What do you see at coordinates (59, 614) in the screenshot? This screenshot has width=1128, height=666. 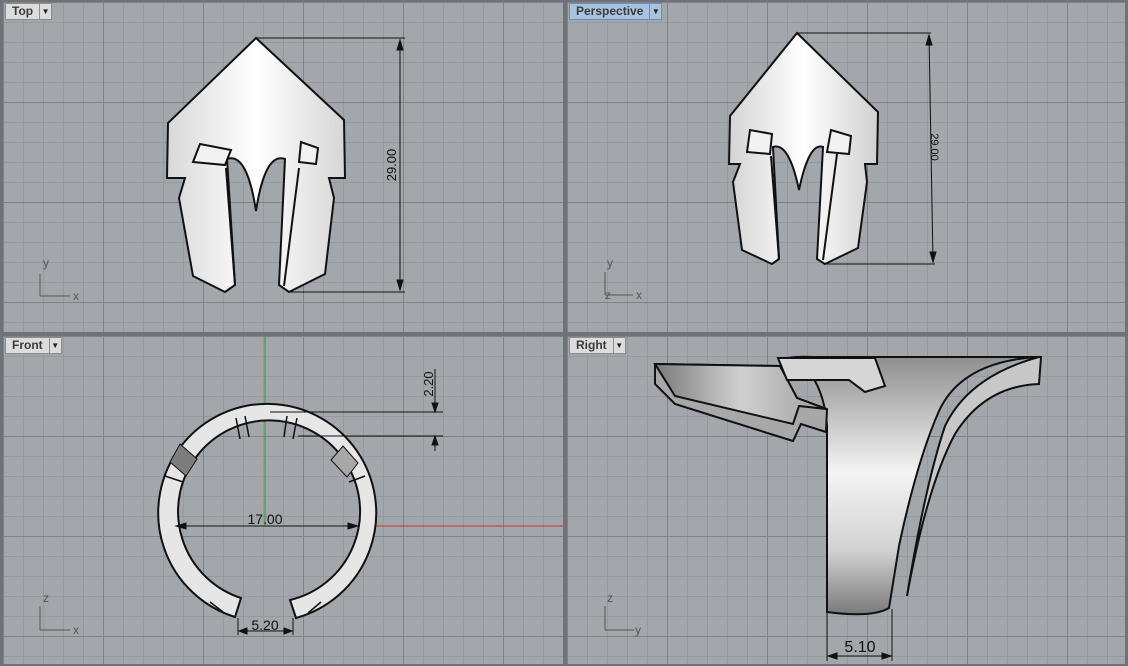 I see `axis-widget-front: z x` at bounding box center [59, 614].